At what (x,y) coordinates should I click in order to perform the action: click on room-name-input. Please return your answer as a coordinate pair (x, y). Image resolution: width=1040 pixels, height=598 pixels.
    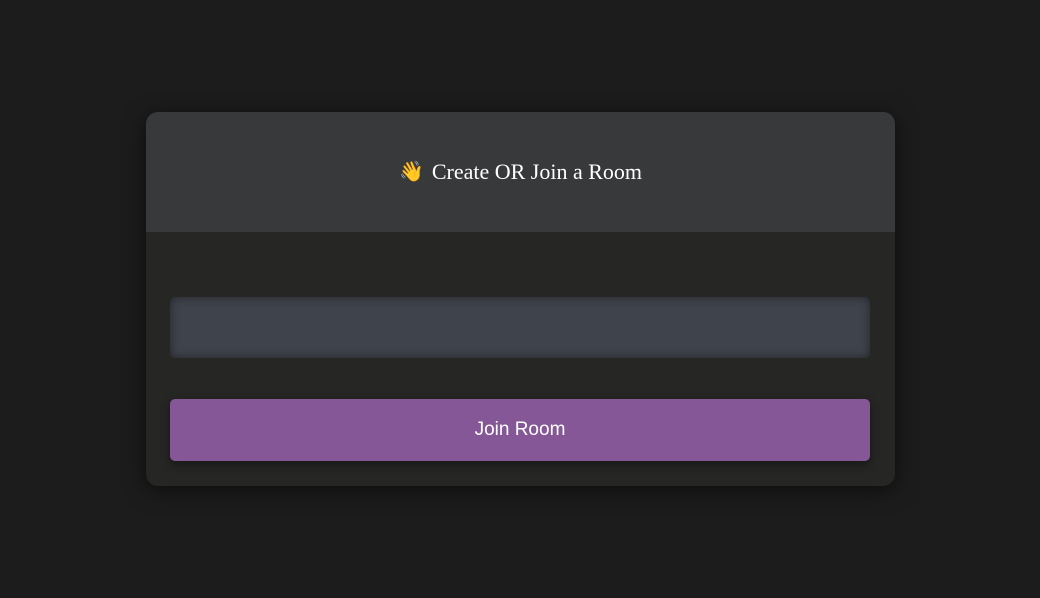
    Looking at the image, I should click on (520, 327).